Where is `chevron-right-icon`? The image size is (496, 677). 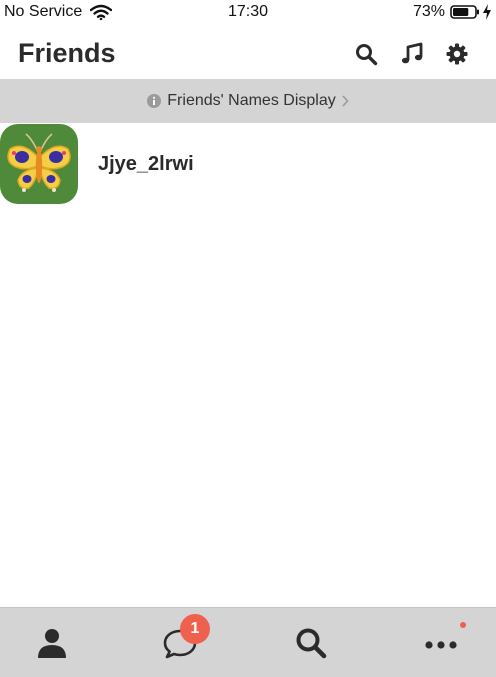 chevron-right-icon is located at coordinates (345, 101).